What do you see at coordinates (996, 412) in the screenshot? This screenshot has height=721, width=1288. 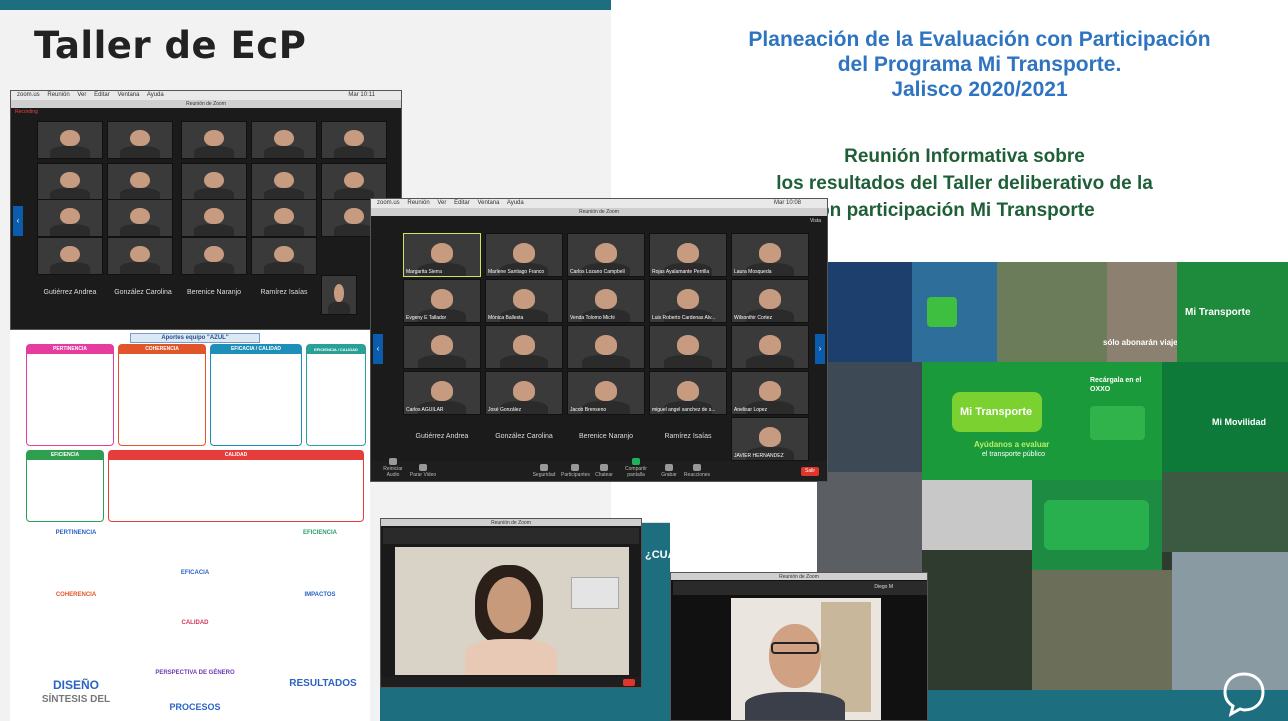 I see `mi-transporte-logo-text: Mi Transporte` at bounding box center [996, 412].